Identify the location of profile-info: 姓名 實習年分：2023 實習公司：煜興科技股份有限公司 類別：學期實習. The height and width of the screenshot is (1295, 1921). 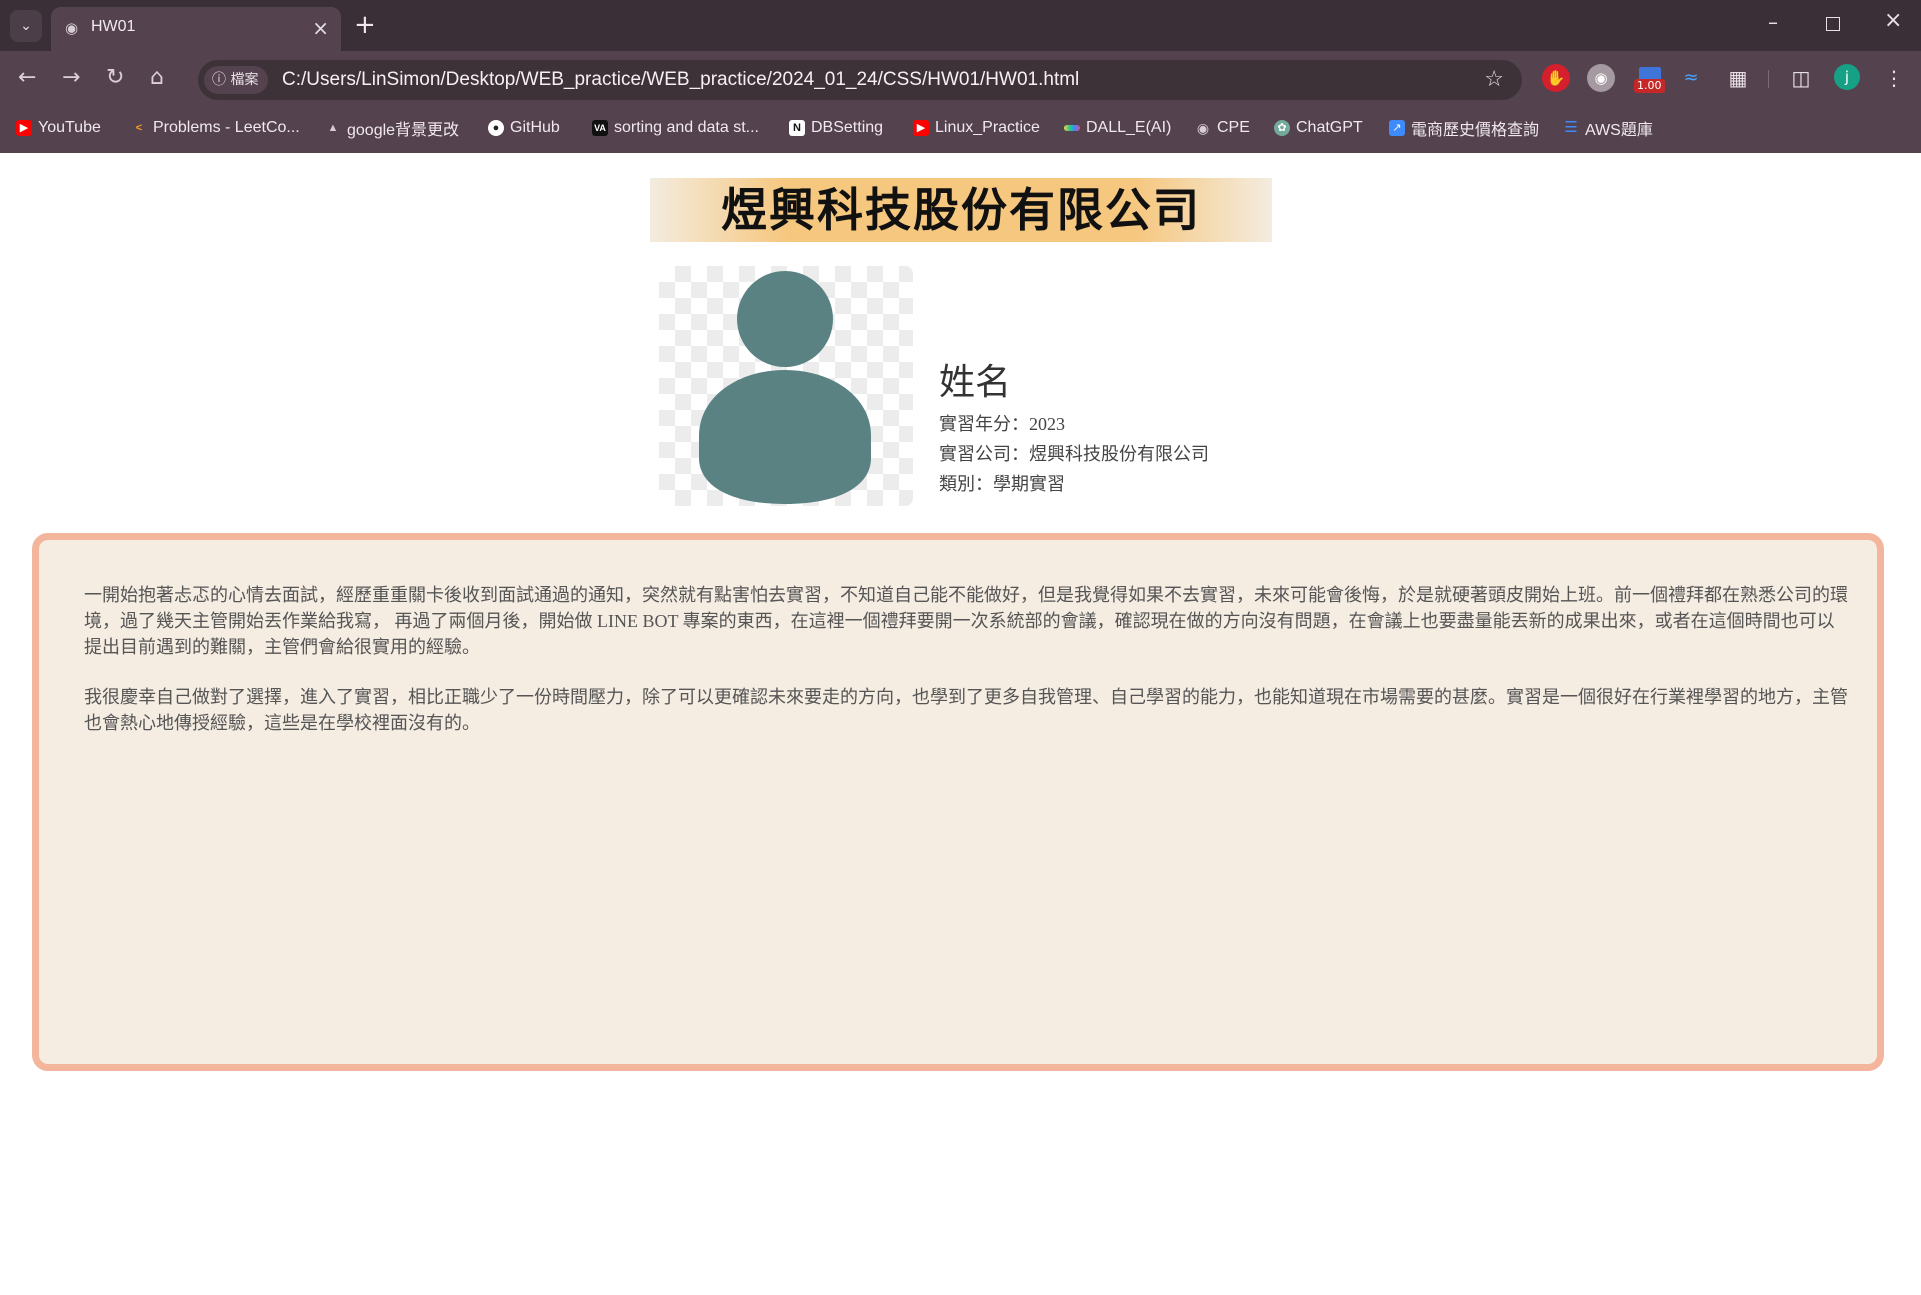
(1074, 430).